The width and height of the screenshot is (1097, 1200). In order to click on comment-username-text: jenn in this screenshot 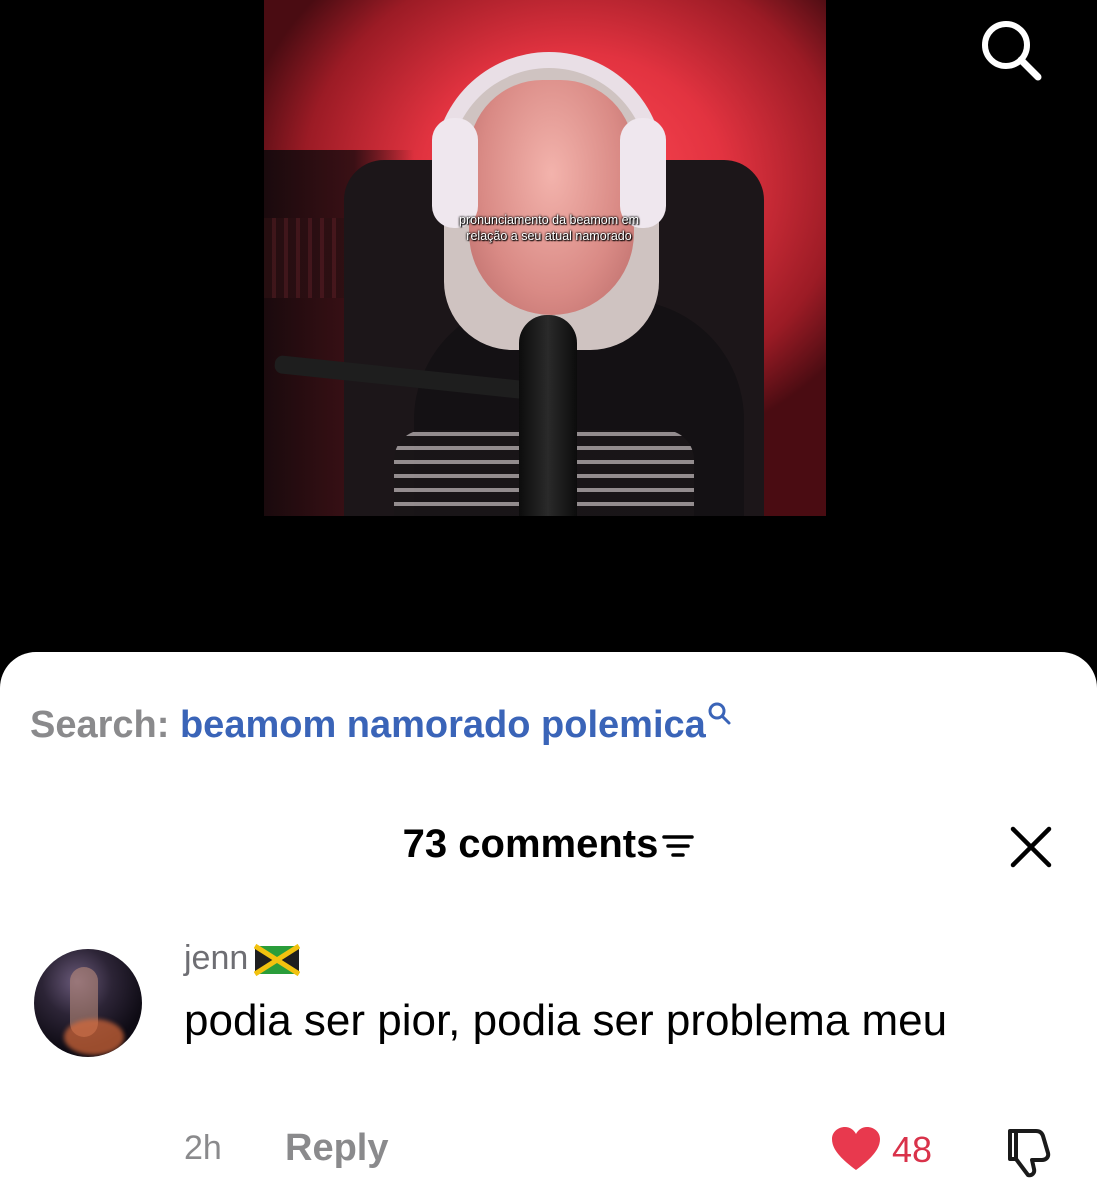, I will do `click(216, 958)`.